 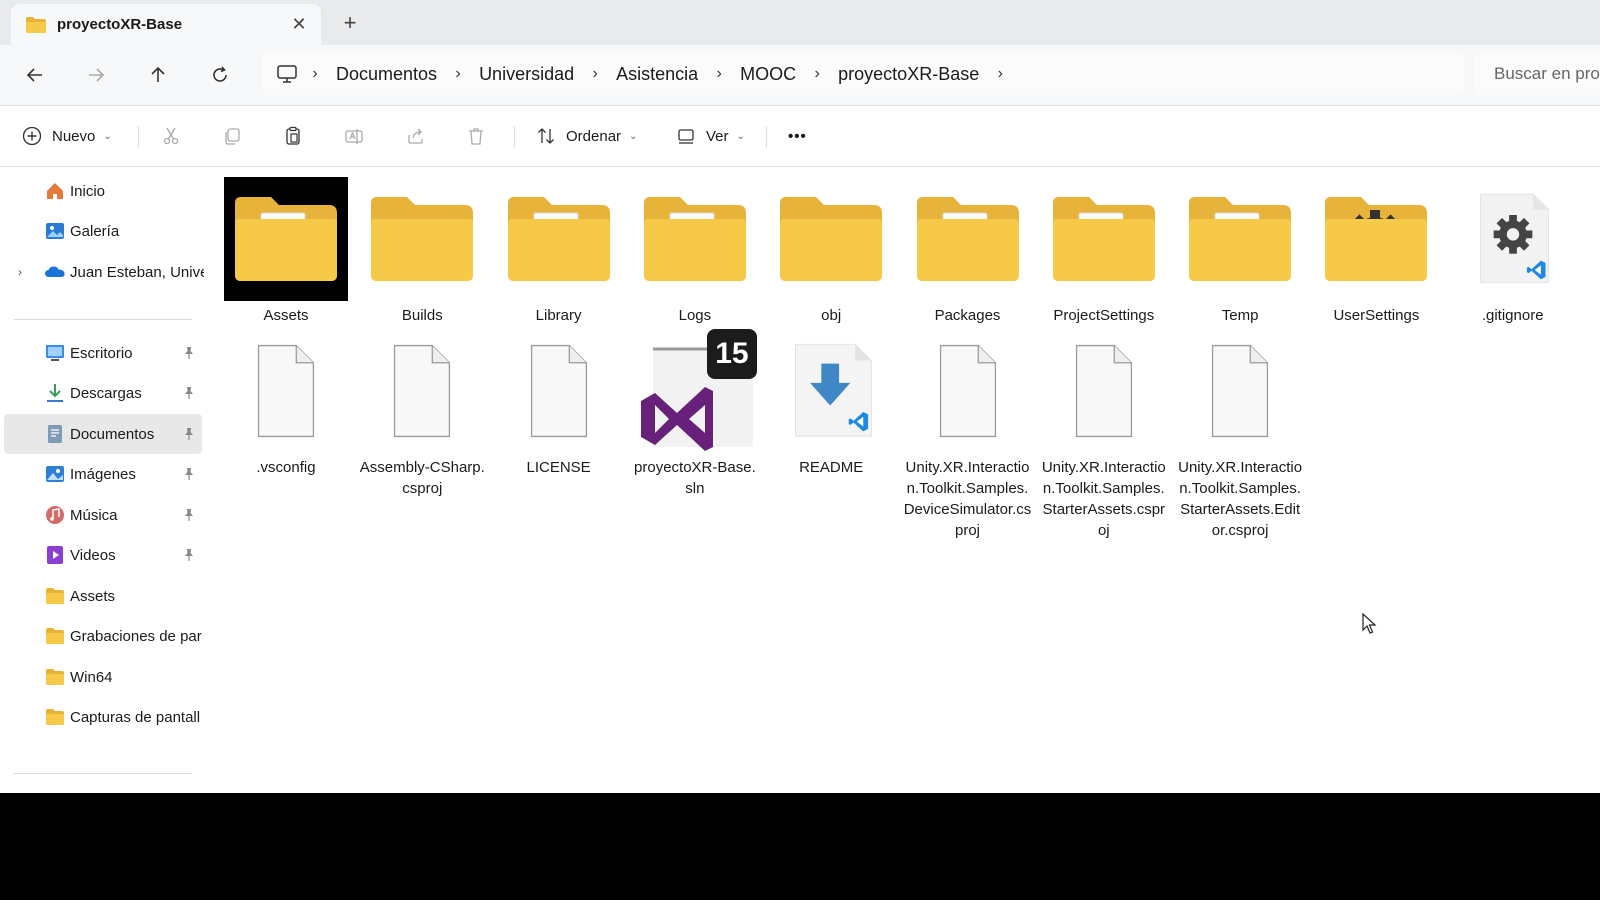 What do you see at coordinates (171, 136) in the screenshot?
I see `cut-button` at bounding box center [171, 136].